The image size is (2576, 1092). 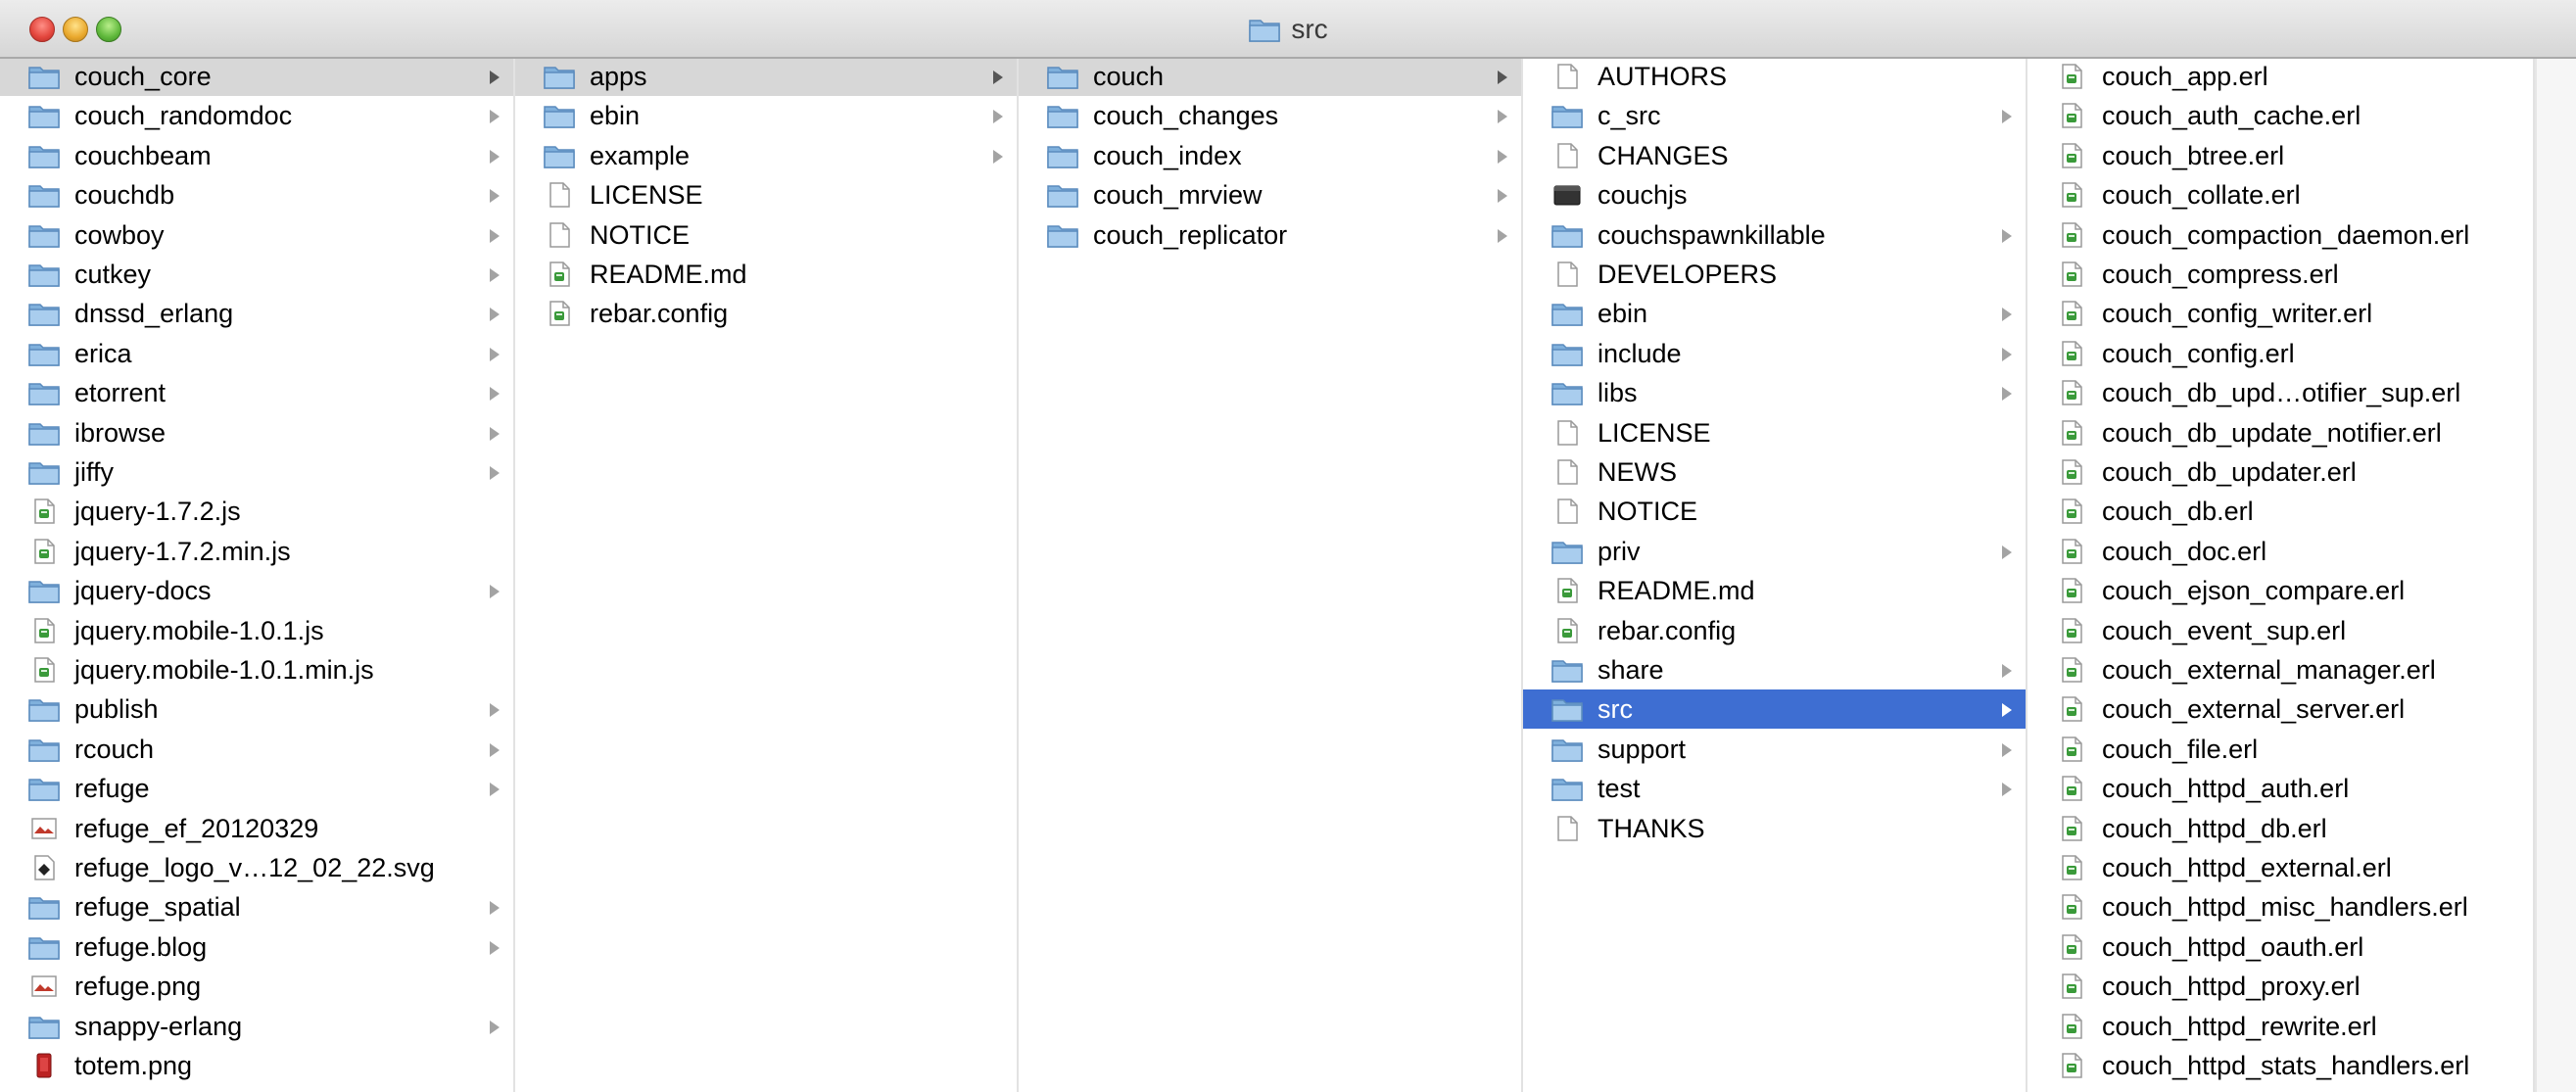 I want to click on column-2-item: example, so click(x=766, y=155).